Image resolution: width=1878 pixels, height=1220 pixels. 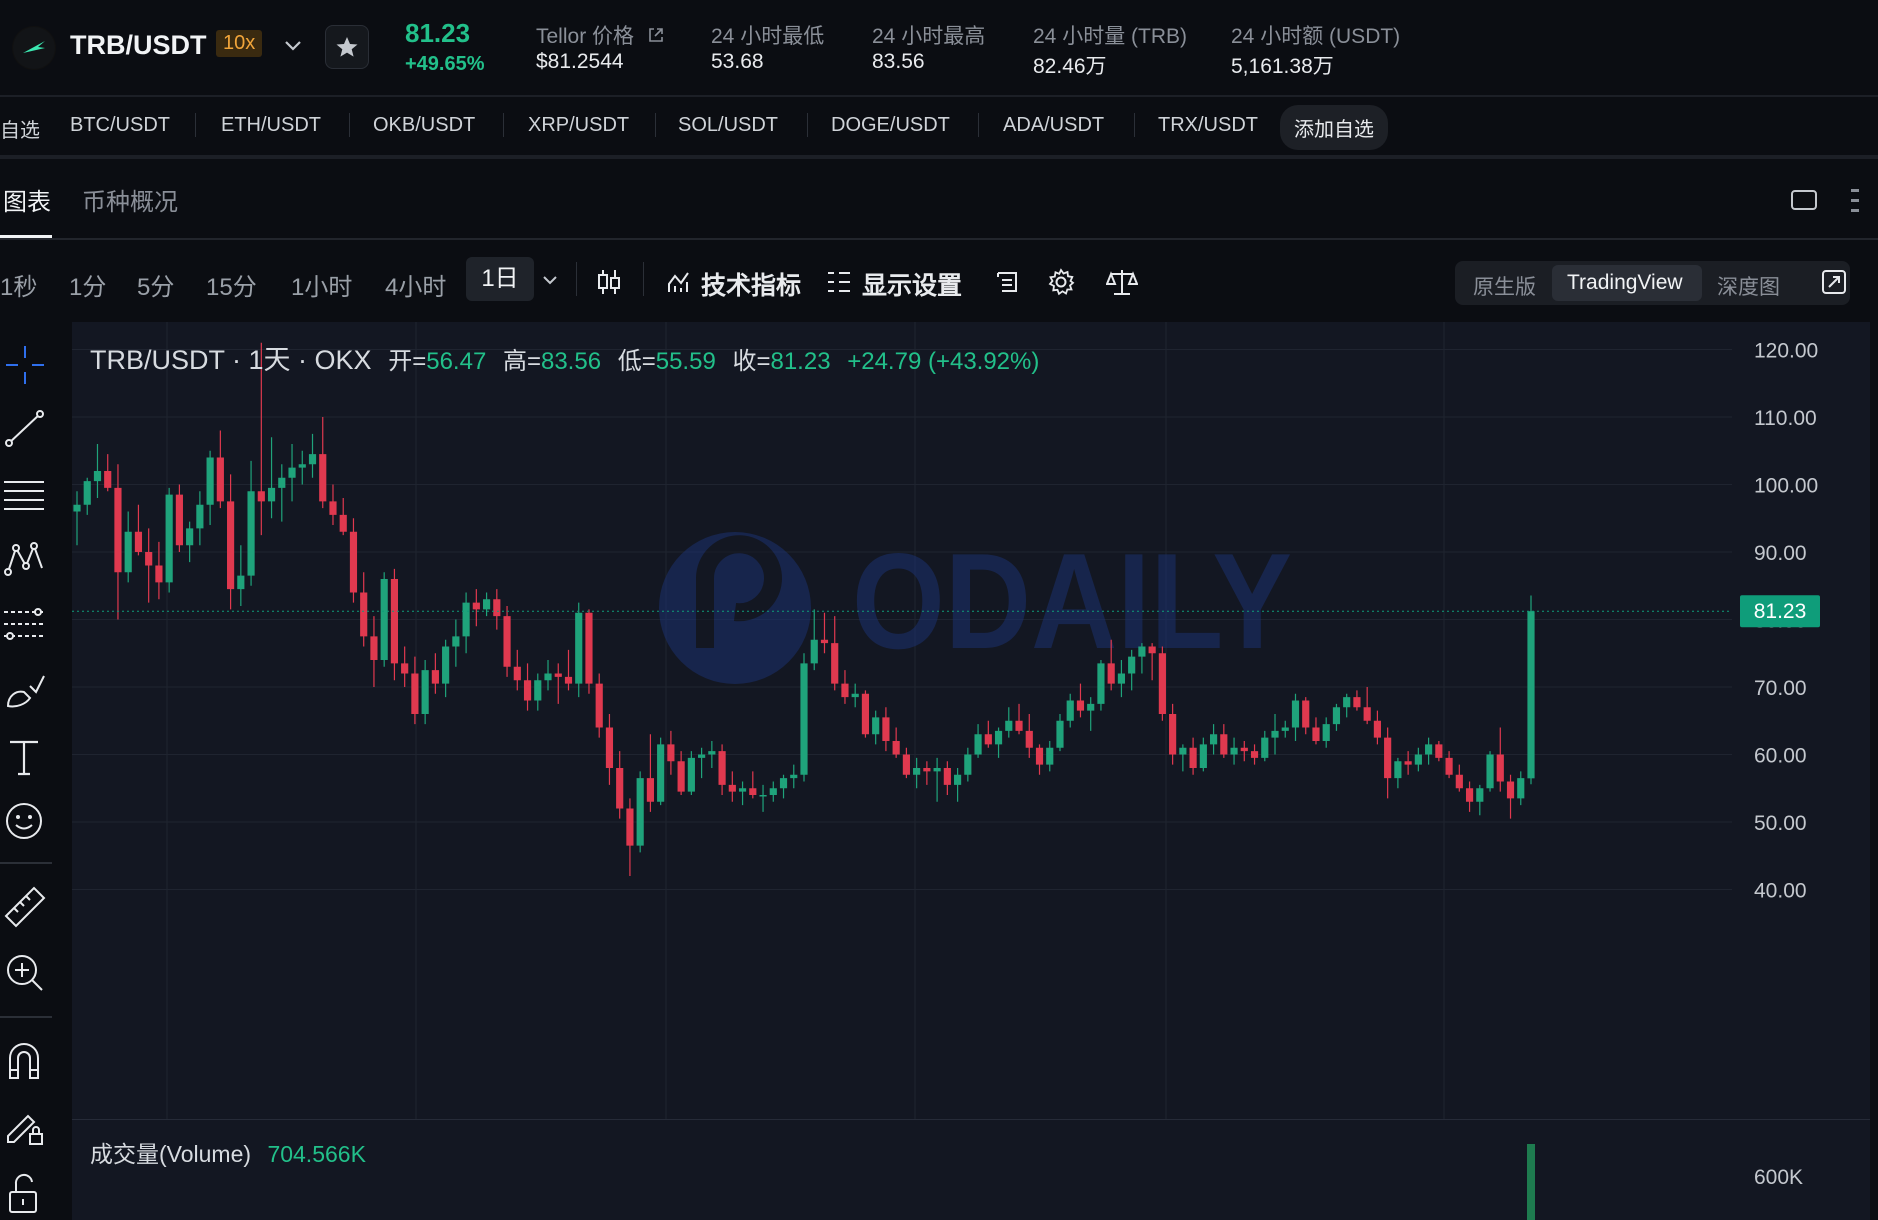 I want to click on fav-pair-xrp: XRP/USDT, so click(x=578, y=125).